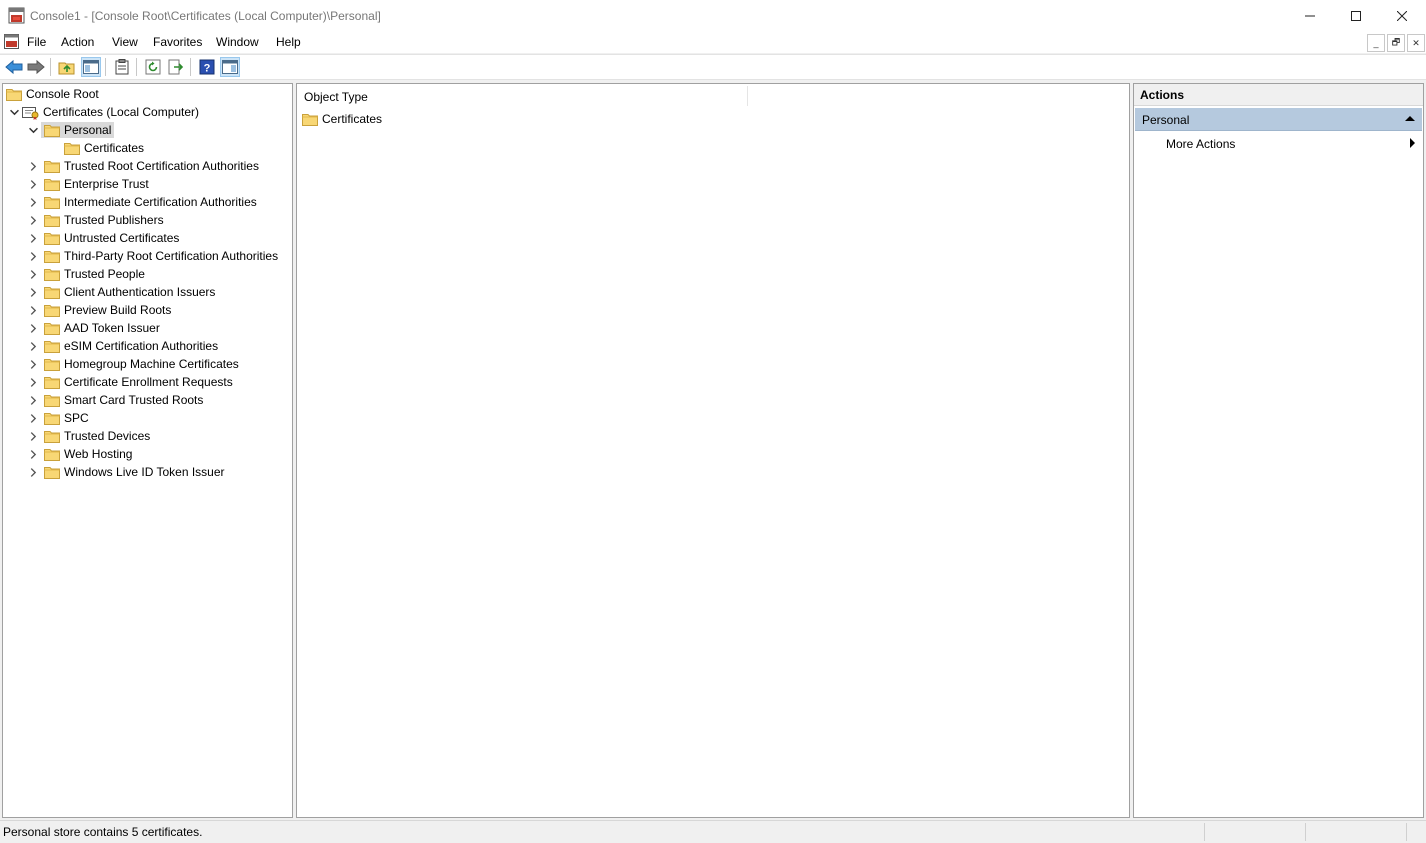 This screenshot has height=843, width=1426. Describe the element at coordinates (1278, 119) in the screenshot. I see `actions-section-personal: Personal` at that location.